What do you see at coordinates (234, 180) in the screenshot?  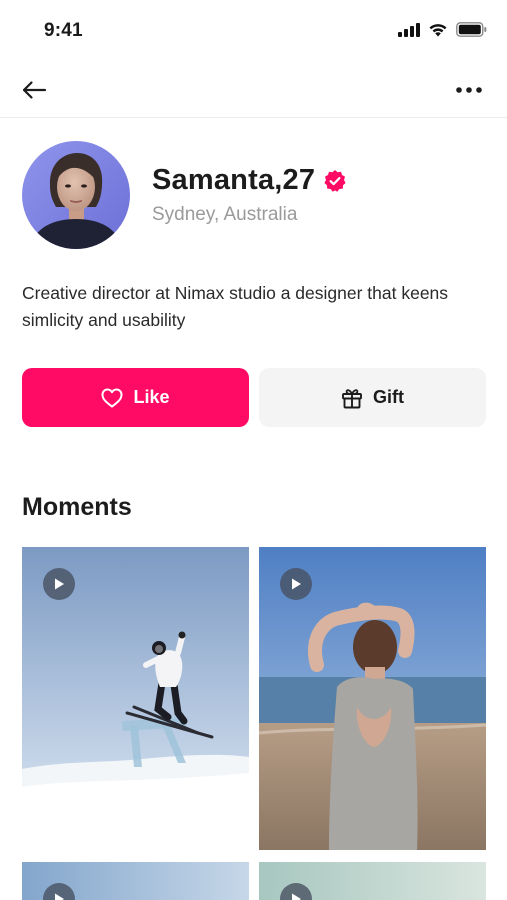 I see `profile-name: Samanta,27` at bounding box center [234, 180].